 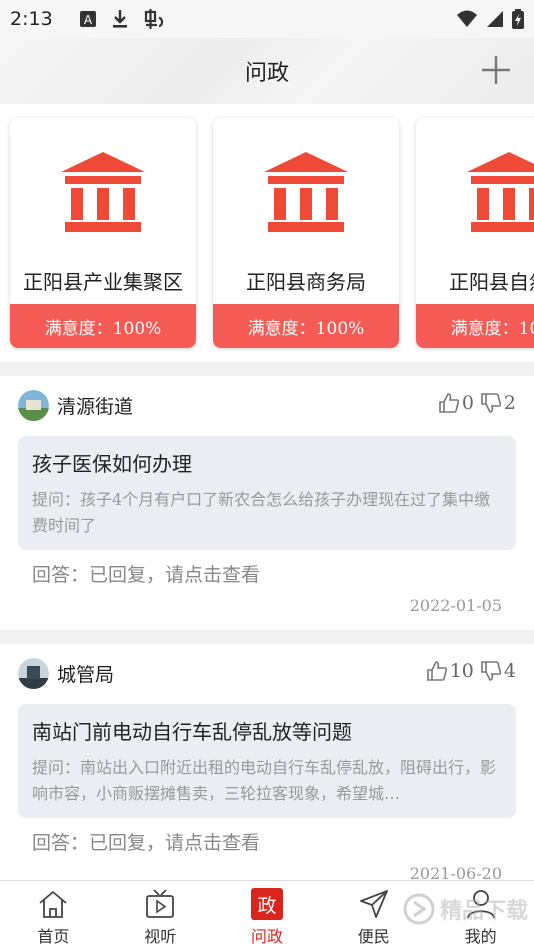 What do you see at coordinates (467, 18) in the screenshot?
I see `wifi-icon` at bounding box center [467, 18].